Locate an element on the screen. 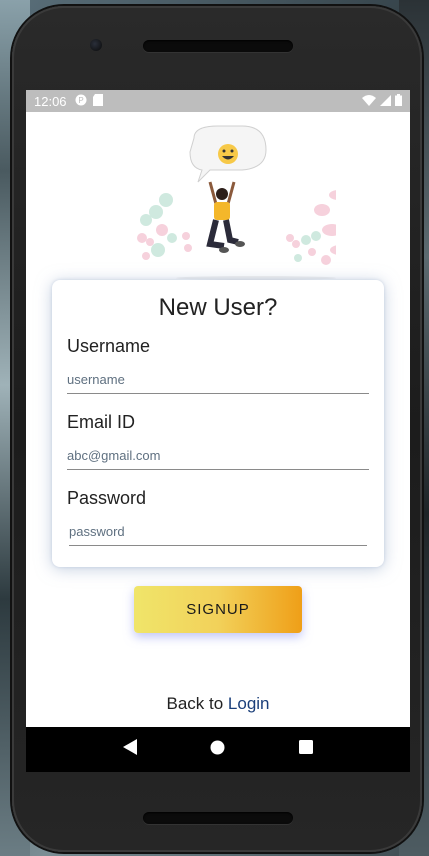  login-link: Login is located at coordinates (249, 703).